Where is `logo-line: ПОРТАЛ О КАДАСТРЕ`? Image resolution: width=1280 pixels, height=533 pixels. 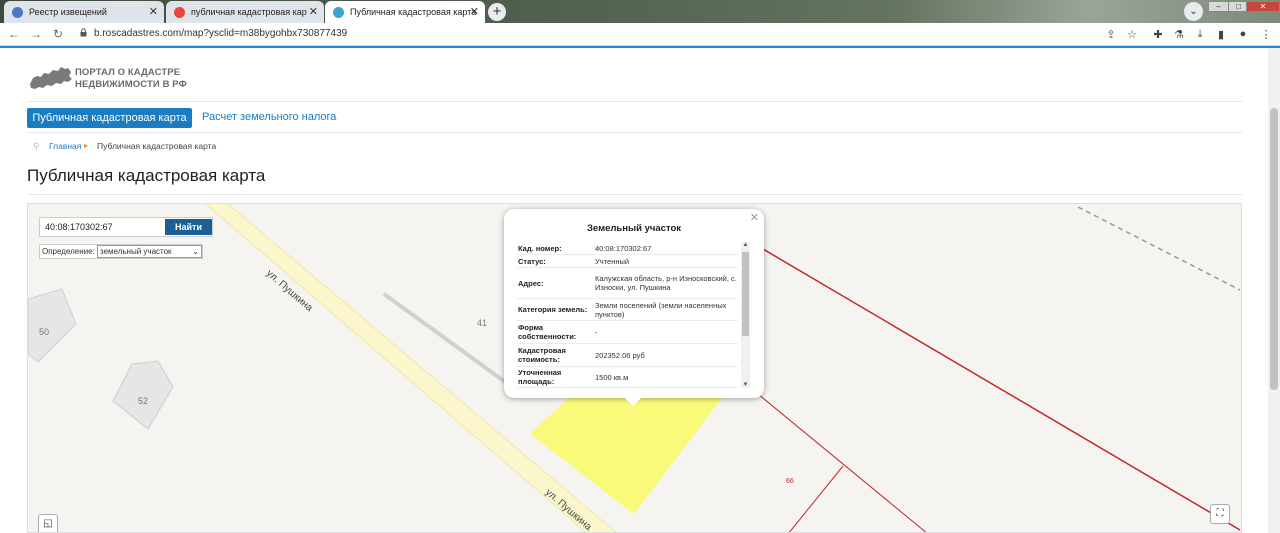 logo-line: ПОРТАЛ О КАДАСТРЕ is located at coordinates (128, 72).